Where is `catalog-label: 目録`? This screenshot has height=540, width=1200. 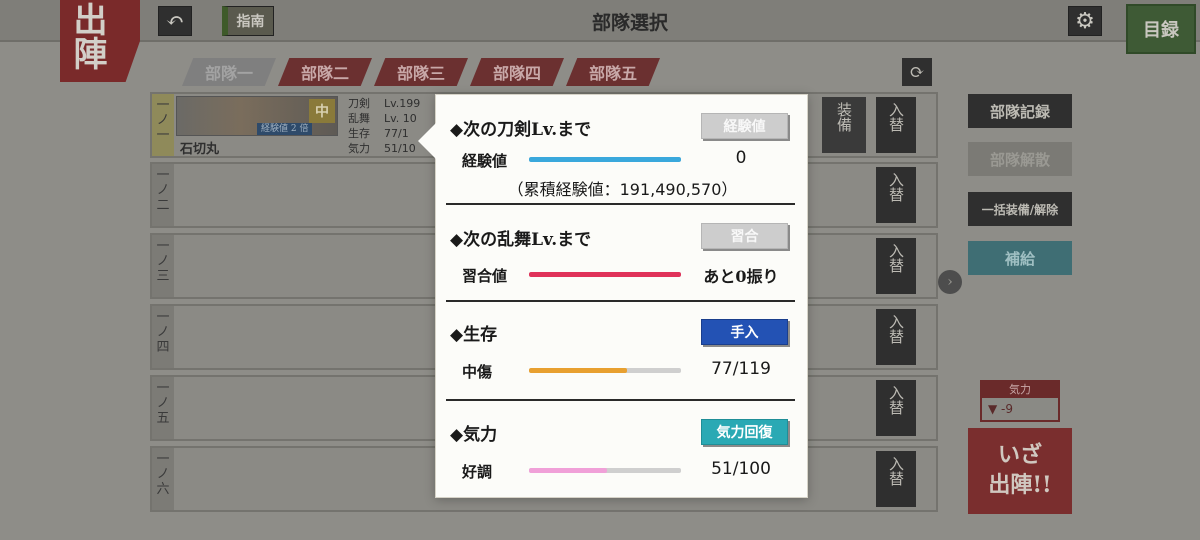
catalog-label: 目録 is located at coordinates (1161, 30).